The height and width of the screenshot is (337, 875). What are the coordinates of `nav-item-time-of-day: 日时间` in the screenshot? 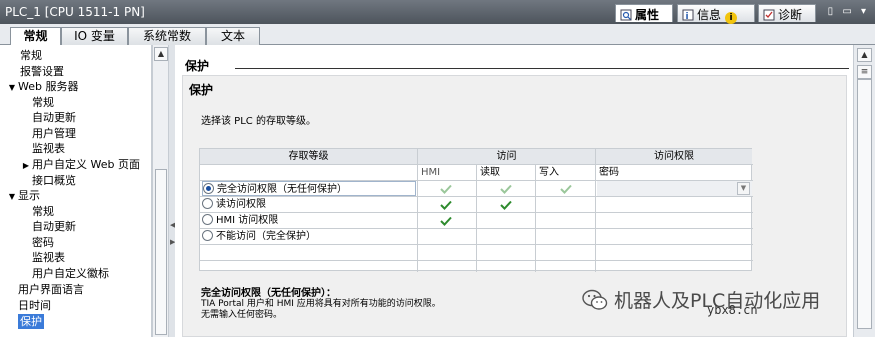 It's located at (34, 305).